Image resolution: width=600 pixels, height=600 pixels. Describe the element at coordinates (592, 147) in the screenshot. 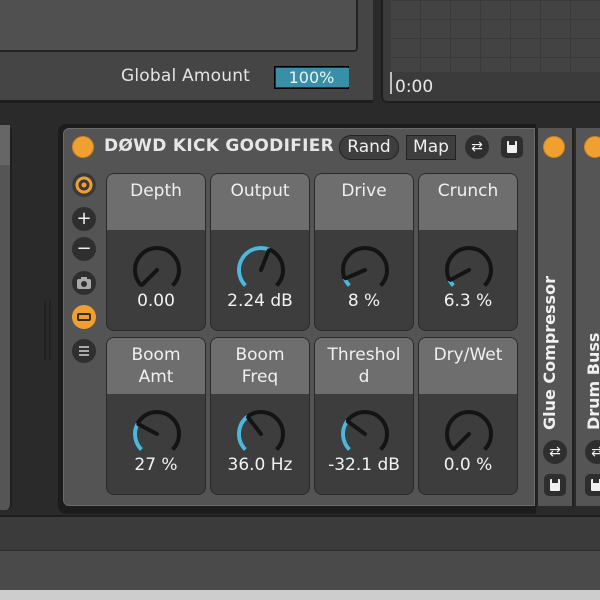

I see `drum-power-button` at that location.